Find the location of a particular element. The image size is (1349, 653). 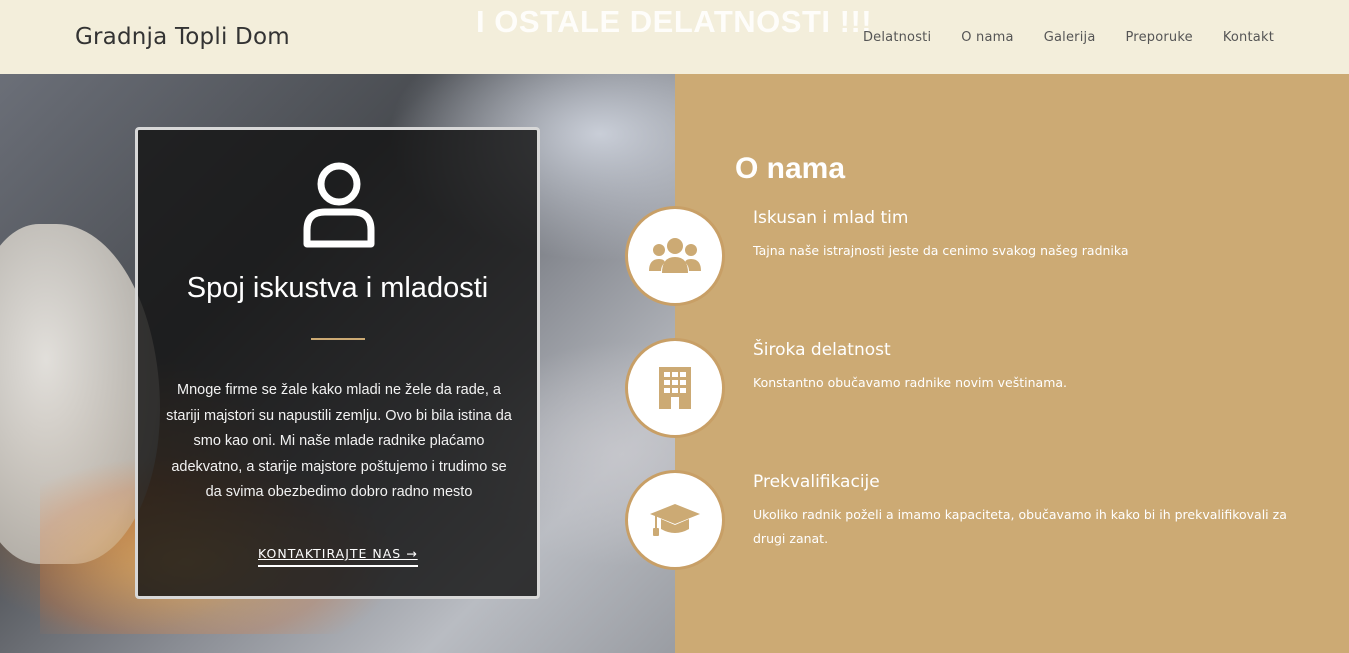

feature-title: Široka delatnost is located at coordinates (822, 350).